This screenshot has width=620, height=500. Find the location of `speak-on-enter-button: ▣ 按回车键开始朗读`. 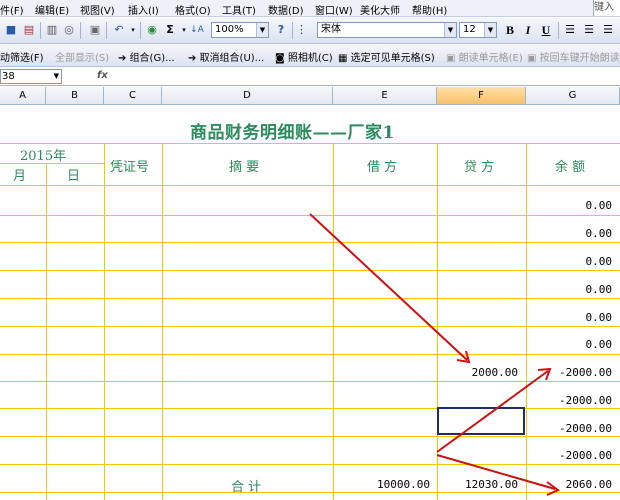

speak-on-enter-button: ▣ 按回车键开始朗读 is located at coordinates (573, 56).